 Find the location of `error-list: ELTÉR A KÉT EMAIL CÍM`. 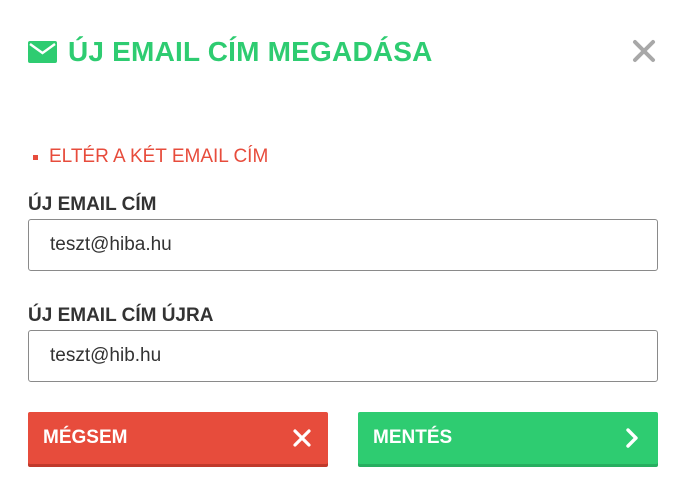

error-list: ELTÉR A KÉT EMAIL CÍM is located at coordinates (150, 157).